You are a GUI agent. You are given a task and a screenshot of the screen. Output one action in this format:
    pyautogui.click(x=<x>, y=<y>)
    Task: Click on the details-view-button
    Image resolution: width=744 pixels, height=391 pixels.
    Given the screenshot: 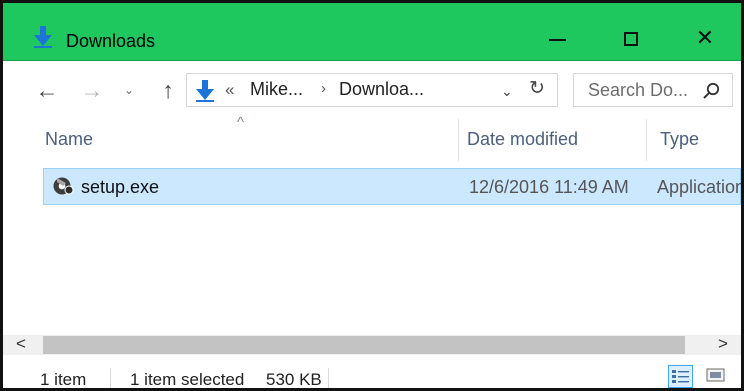 What is the action you would take?
    pyautogui.click(x=680, y=376)
    